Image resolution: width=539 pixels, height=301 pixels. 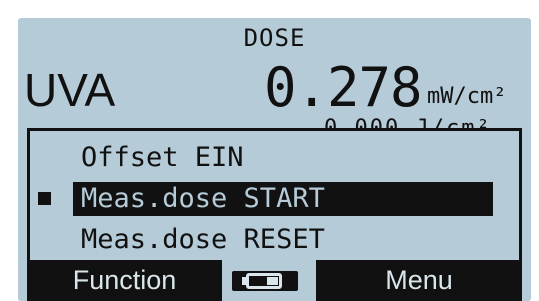 What do you see at coordinates (274, 38) in the screenshot?
I see `header-label: DOSE` at bounding box center [274, 38].